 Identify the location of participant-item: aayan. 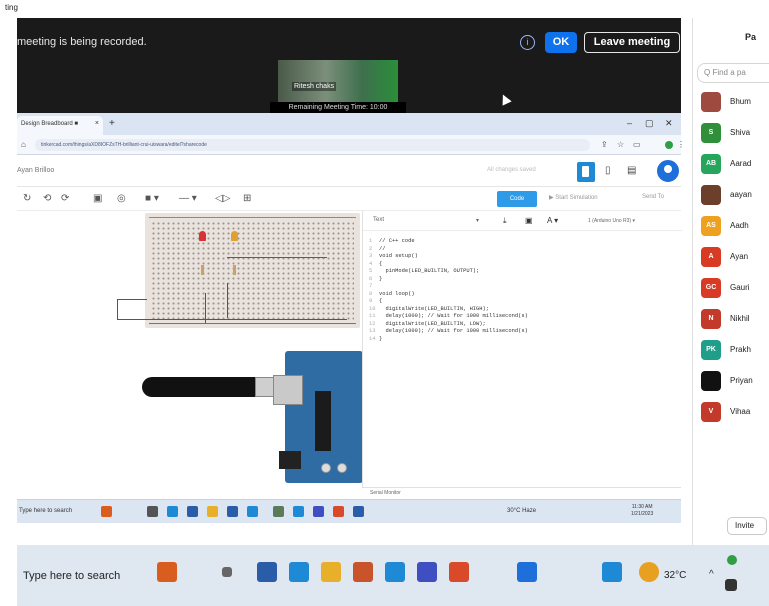
(735, 195).